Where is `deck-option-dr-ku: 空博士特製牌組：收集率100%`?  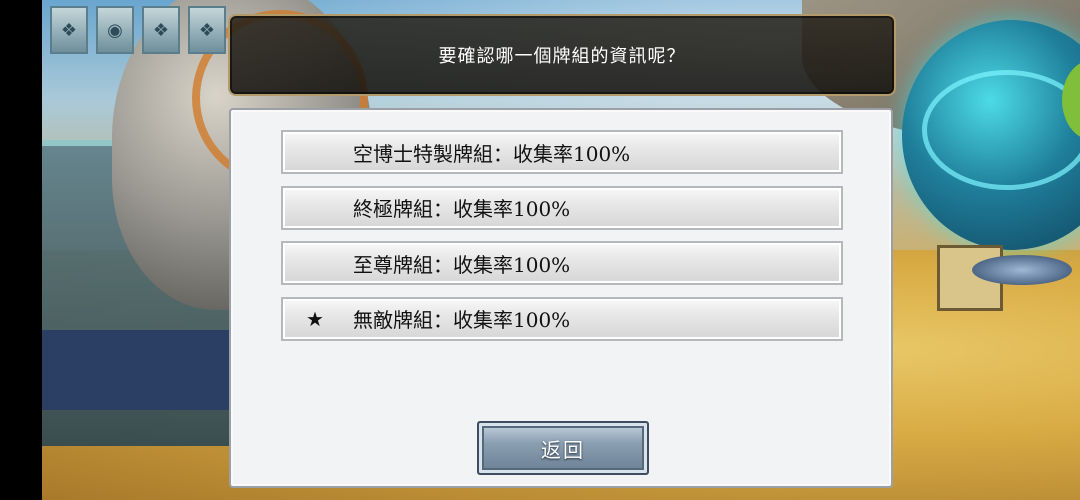 deck-option-dr-ku: 空博士特製牌組：收集率100% is located at coordinates (562, 152).